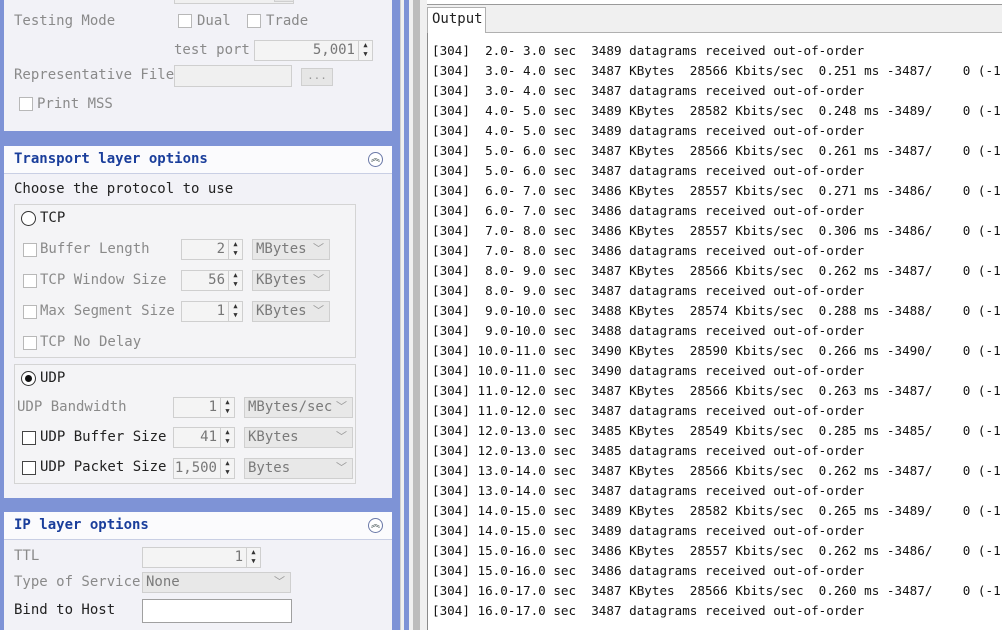 Image resolution: width=1002 pixels, height=630 pixels. Describe the element at coordinates (195, 468) in the screenshot. I see `udp-packet-value: 1,500` at that location.